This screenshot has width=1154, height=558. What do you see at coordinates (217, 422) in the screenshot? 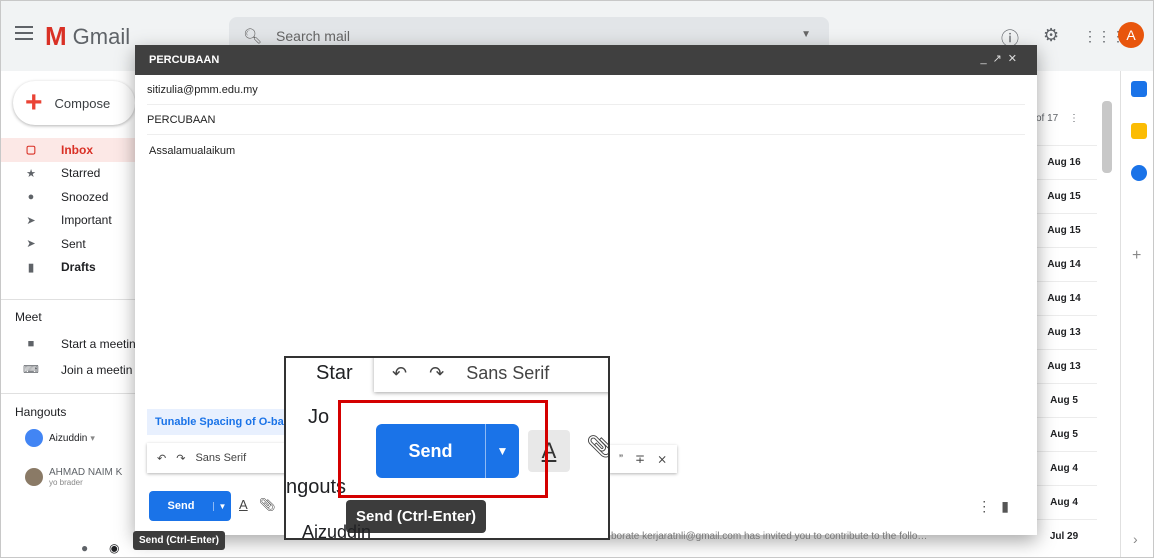
I see `suggestion-chip: Tunable Spacing of O-ba` at bounding box center [217, 422].